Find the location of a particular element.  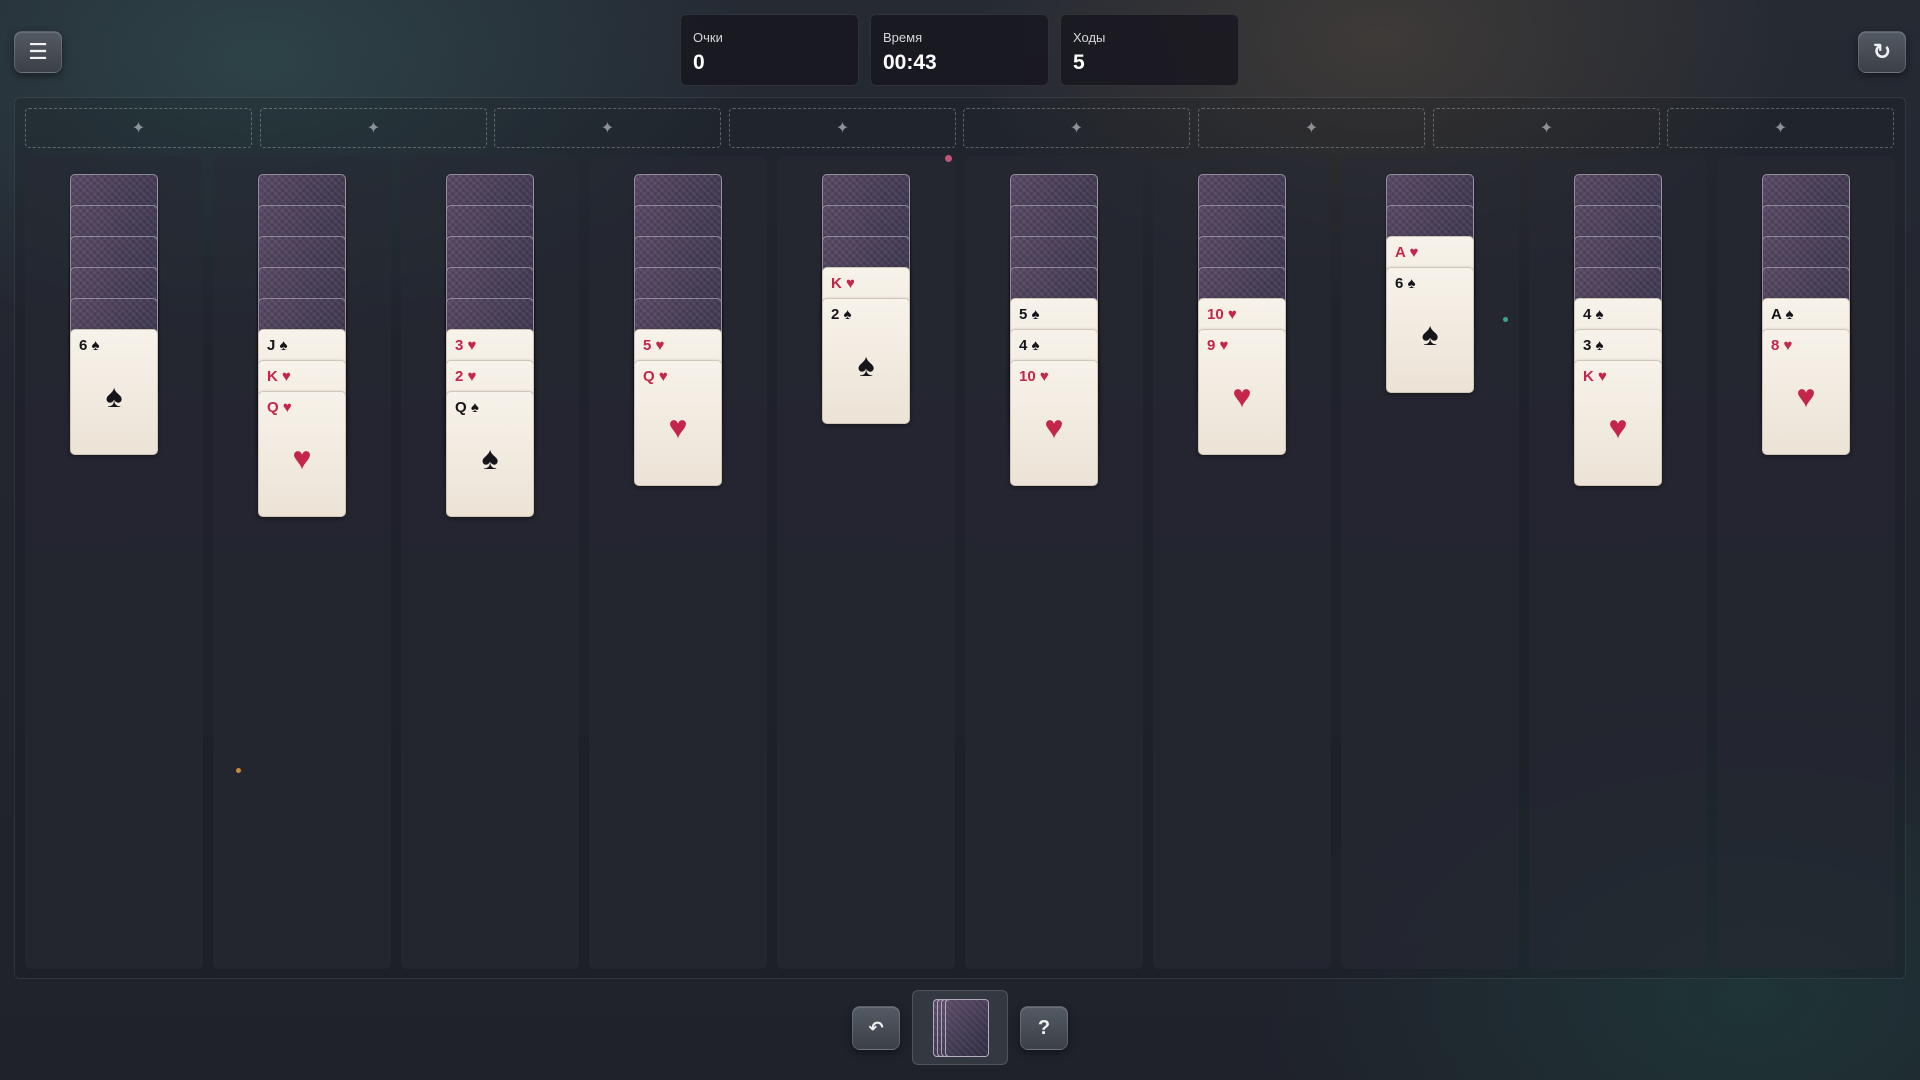

playing-card: 2 ♠ ♠ is located at coordinates (866, 361).